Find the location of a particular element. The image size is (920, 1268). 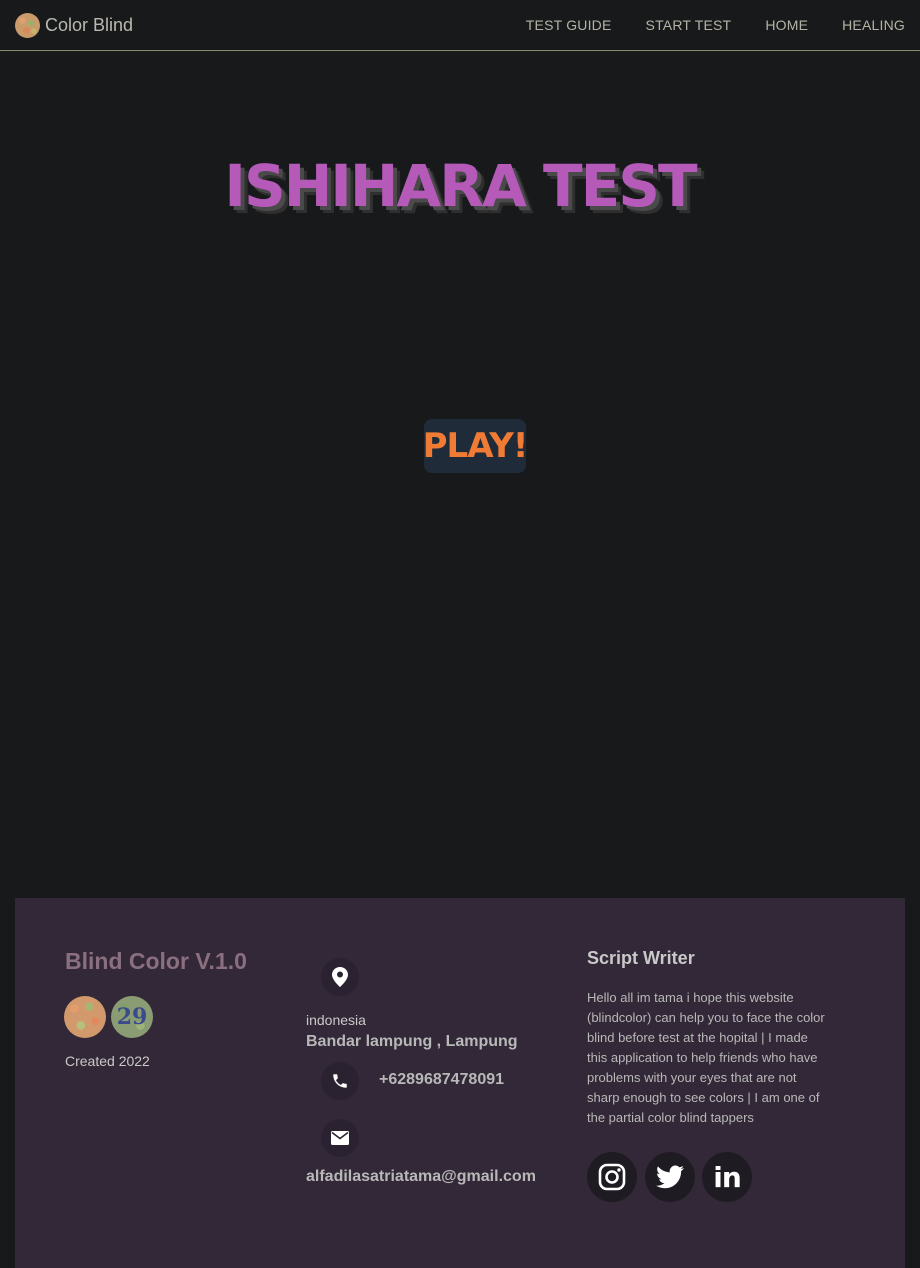

ishihara-plate-29-icon: 29 is located at coordinates (132, 1017).